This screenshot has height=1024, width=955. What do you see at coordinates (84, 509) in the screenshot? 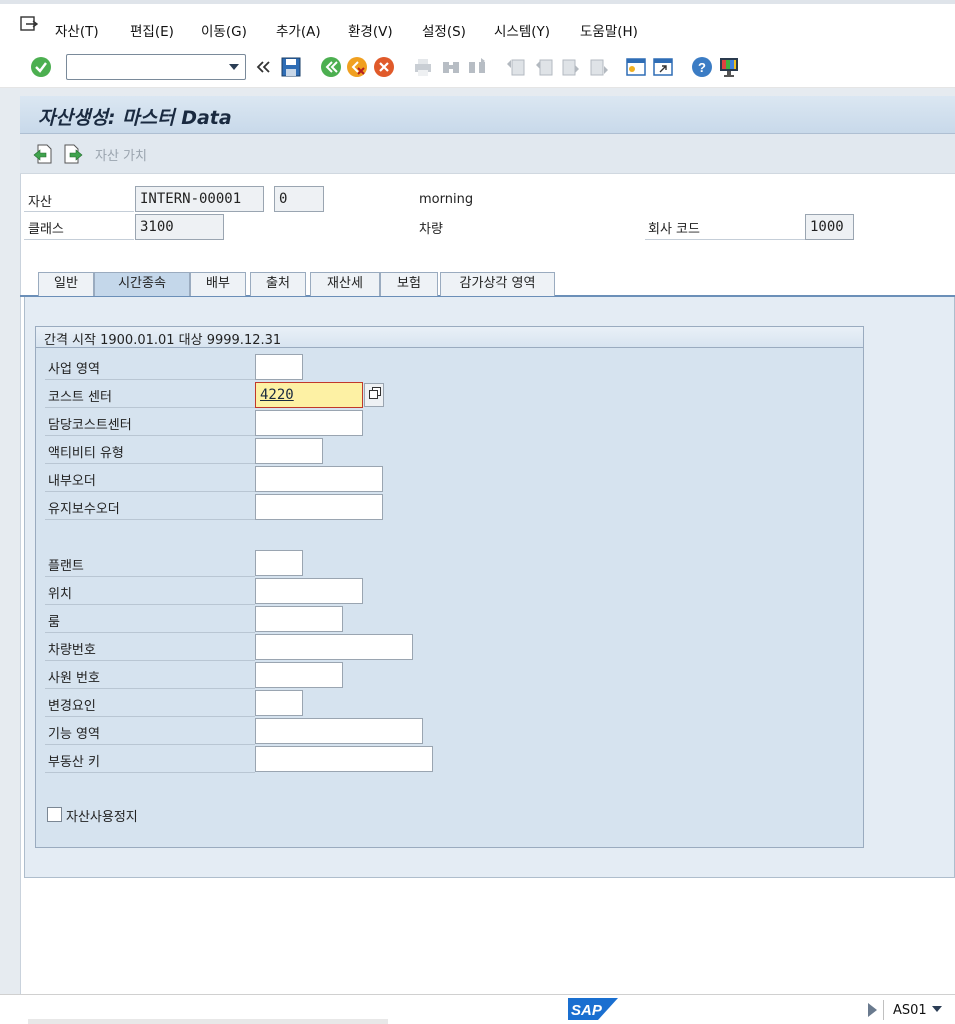
I see `maintenance-order-label: 유지보수오더` at bounding box center [84, 509].